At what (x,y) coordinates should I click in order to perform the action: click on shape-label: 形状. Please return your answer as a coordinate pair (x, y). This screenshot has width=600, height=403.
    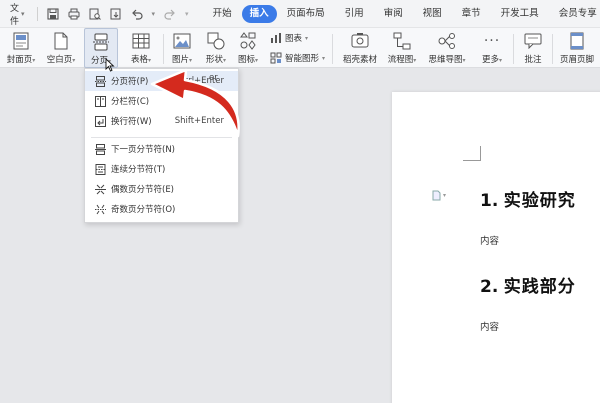
    Looking at the image, I should click on (214, 60).